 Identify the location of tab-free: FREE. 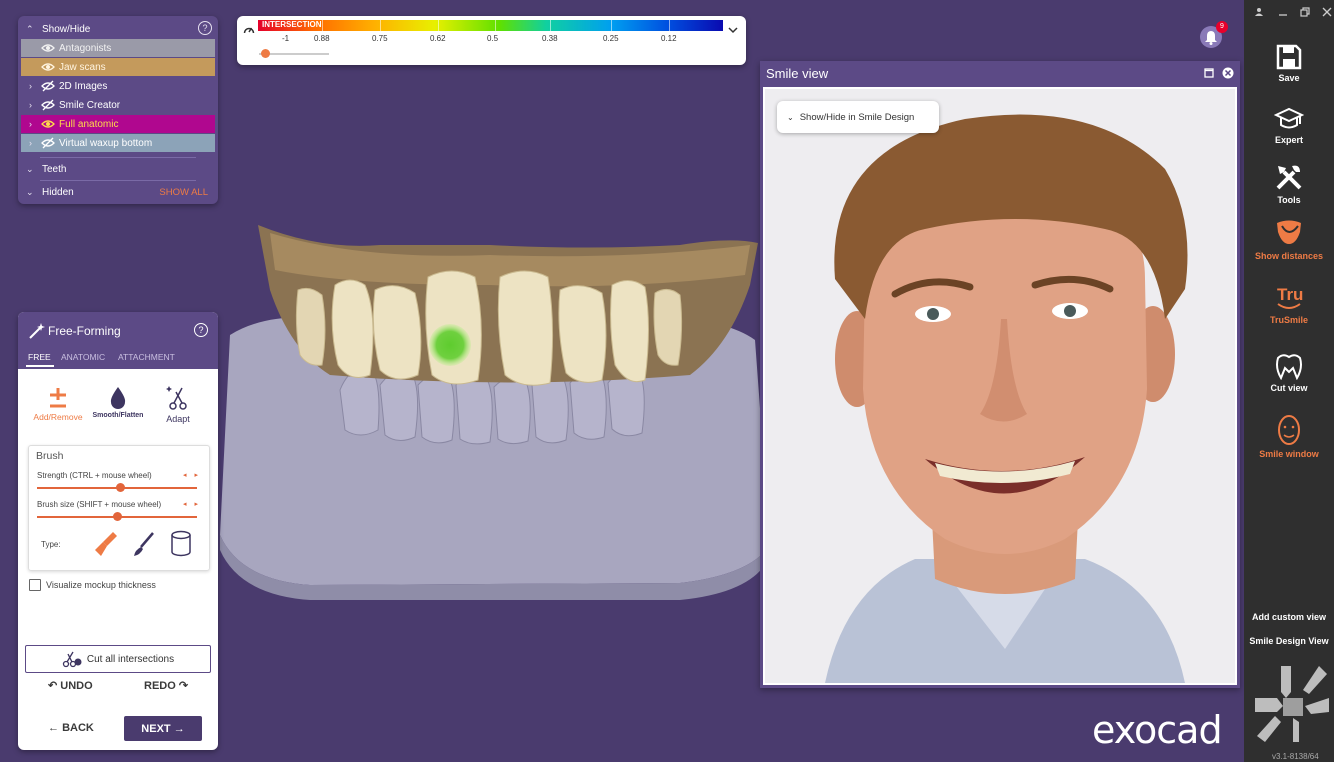
(39, 357).